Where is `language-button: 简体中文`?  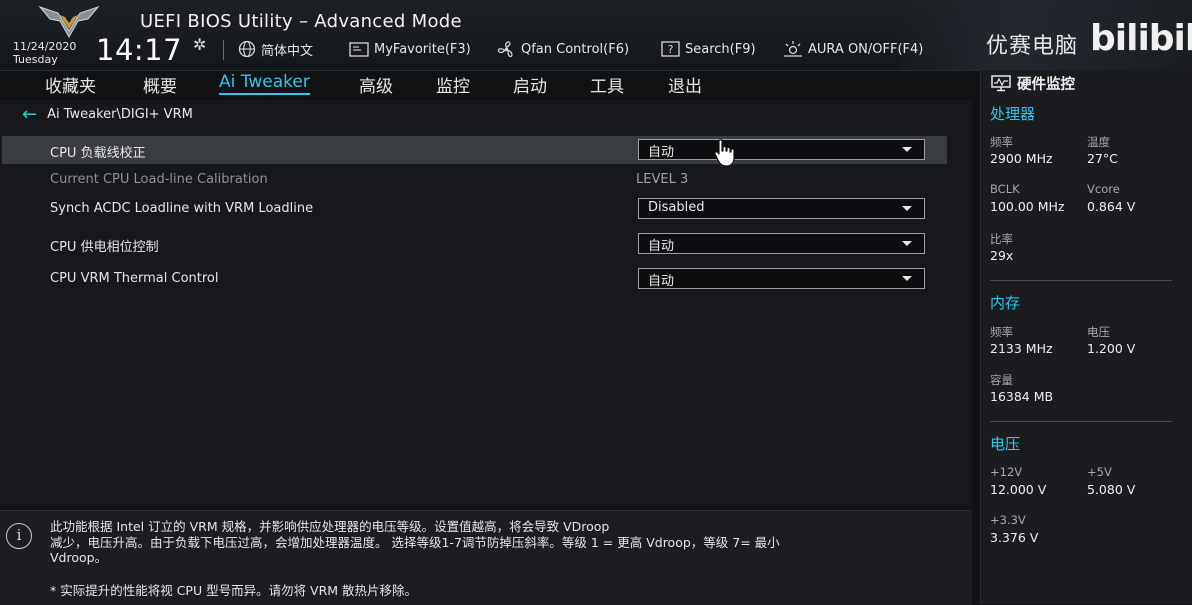 language-button: 简体中文 is located at coordinates (276, 49).